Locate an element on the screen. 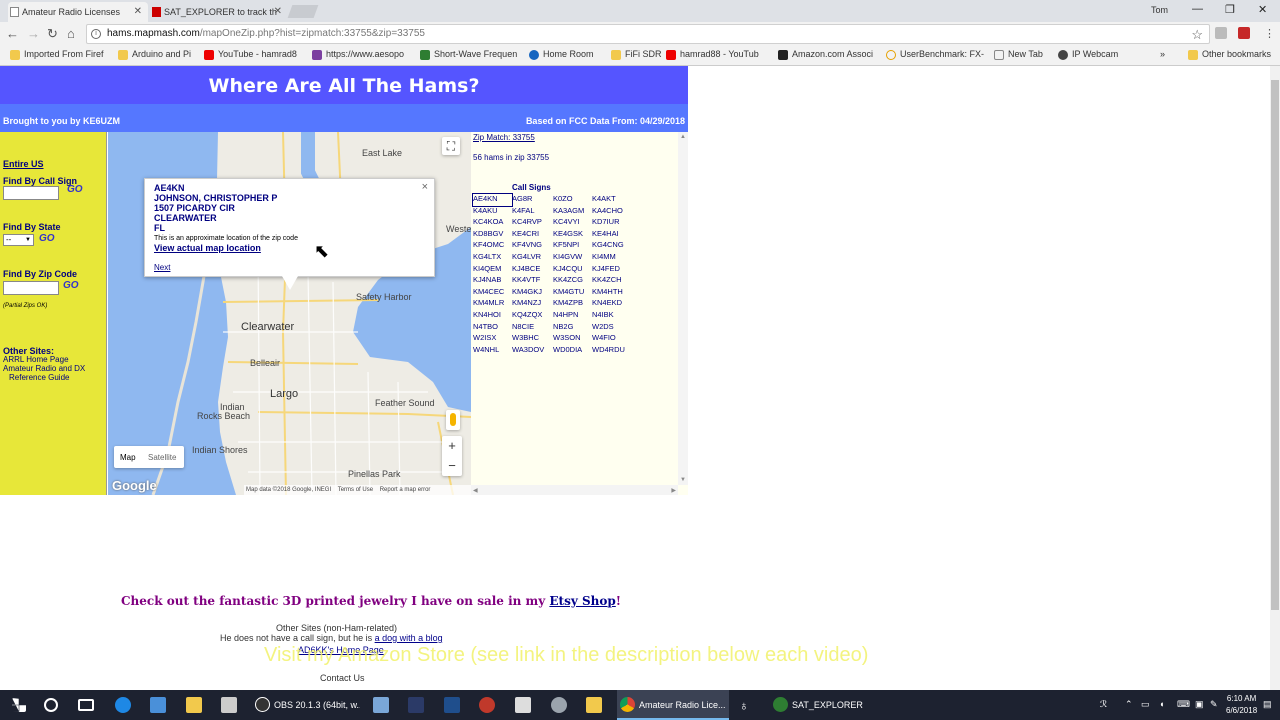 The width and height of the screenshot is (1280, 720). zoom-out-button: − is located at coordinates (452, 466).